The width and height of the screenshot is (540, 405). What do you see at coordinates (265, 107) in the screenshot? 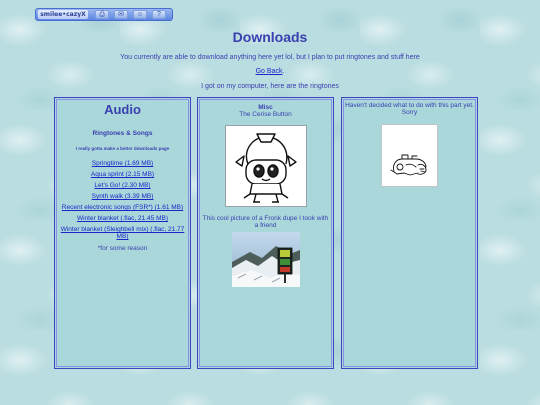
I see `misc-heading: Misc` at bounding box center [265, 107].